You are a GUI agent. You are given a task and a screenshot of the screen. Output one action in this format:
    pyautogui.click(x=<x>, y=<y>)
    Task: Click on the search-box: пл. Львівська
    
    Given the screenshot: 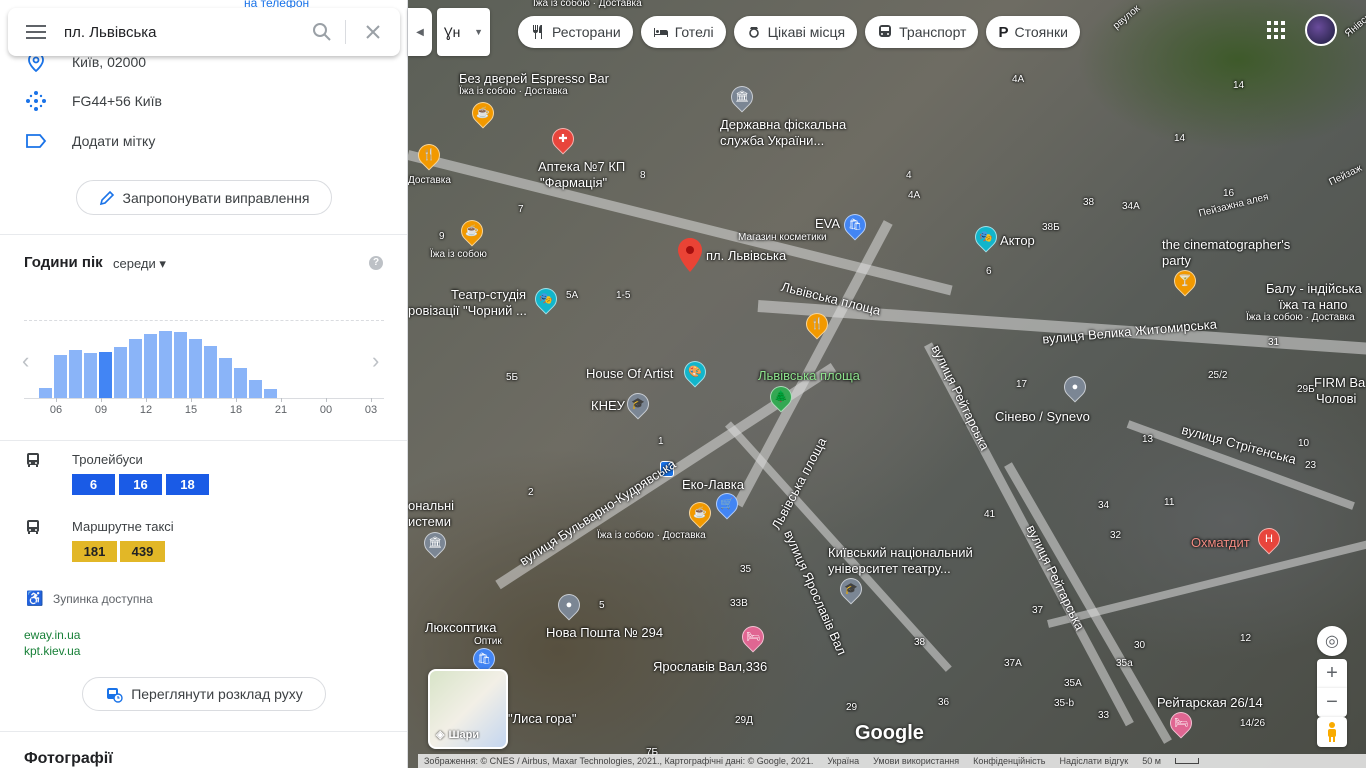 What is the action you would take?
    pyautogui.click(x=204, y=32)
    